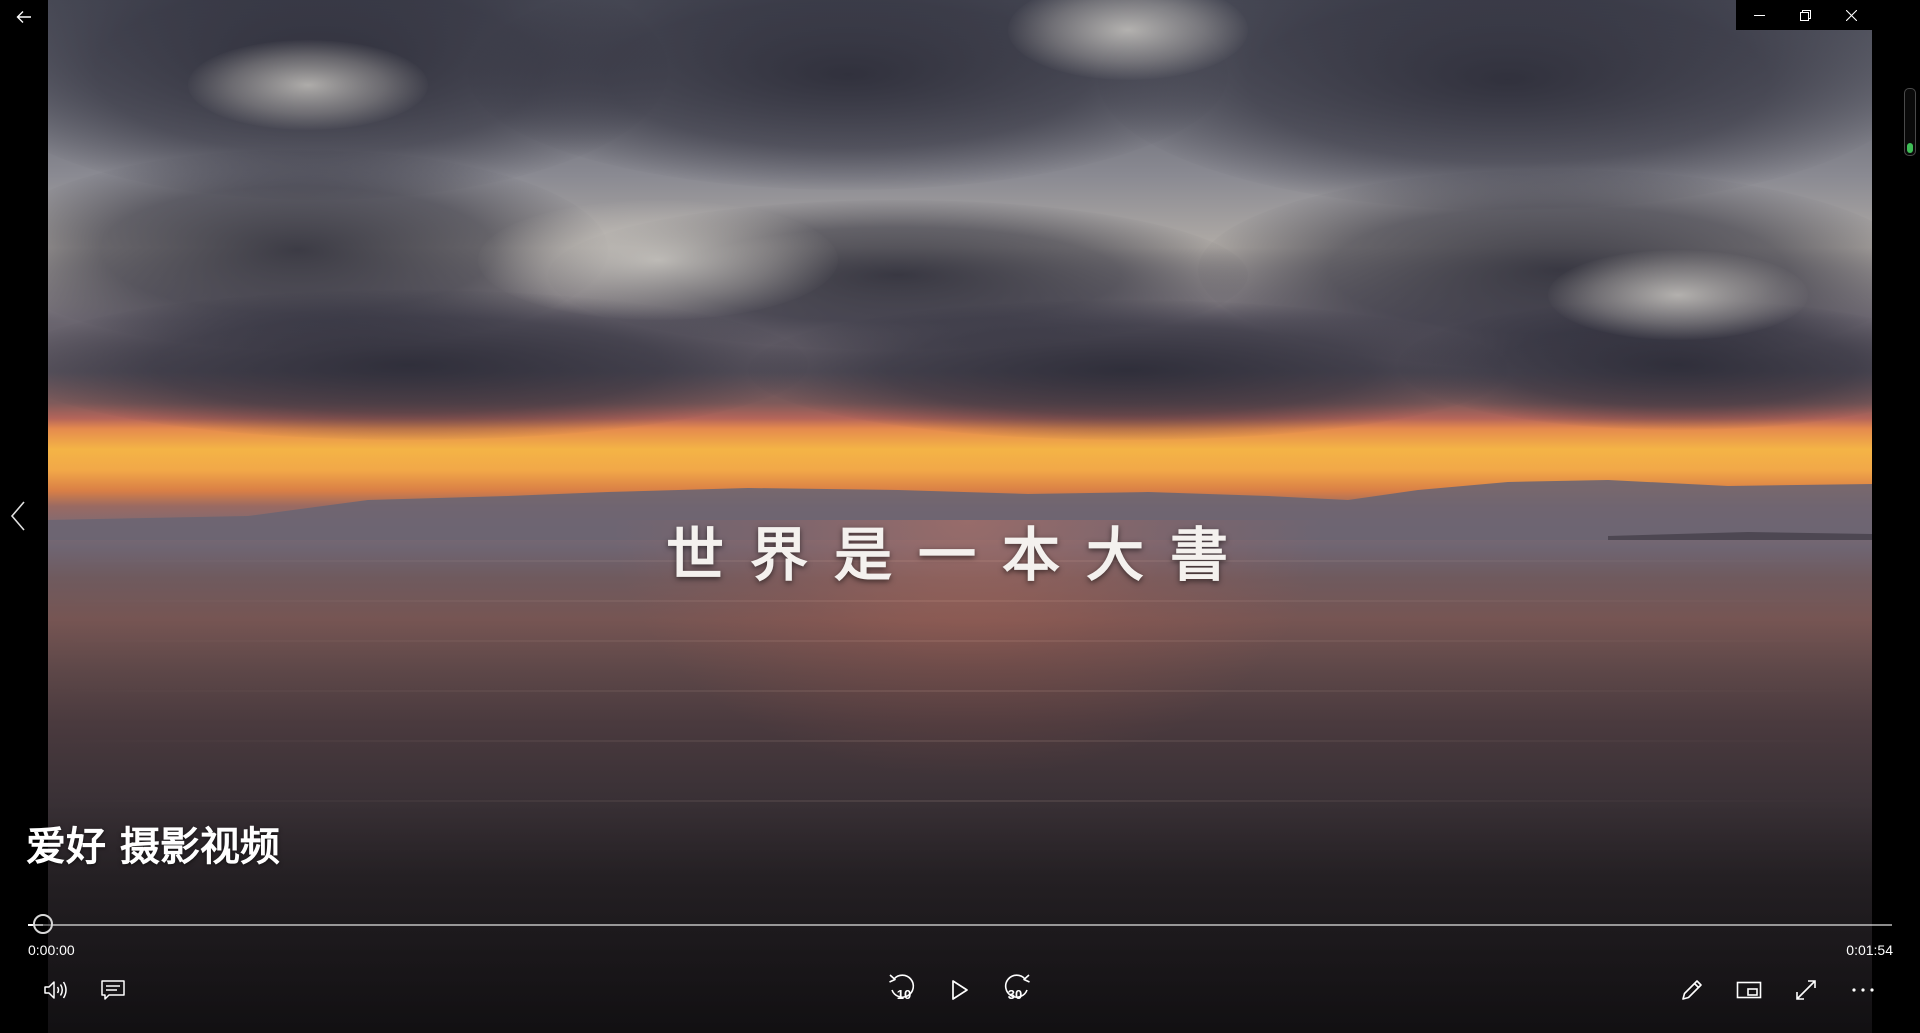 This screenshot has height=1033, width=1920. I want to click on play-icon, so click(960, 990).